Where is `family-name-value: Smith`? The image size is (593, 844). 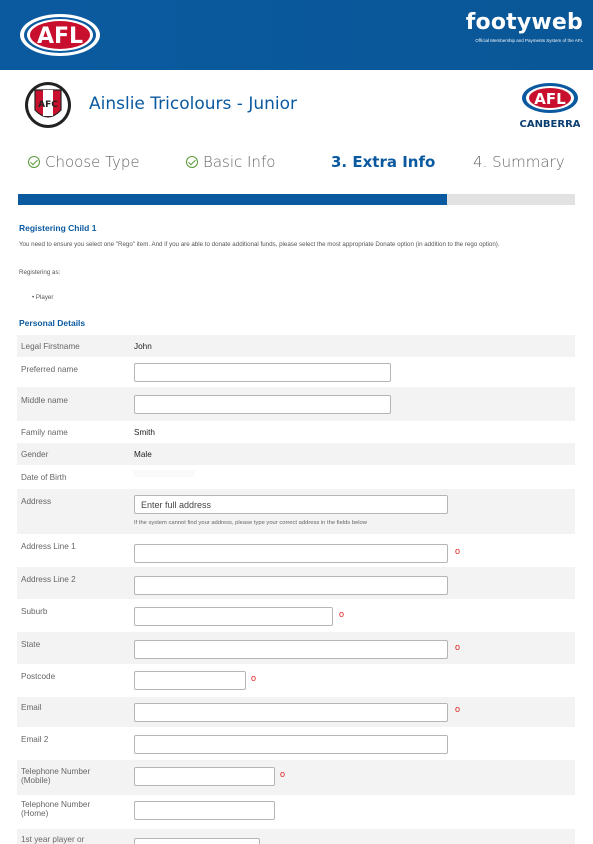 family-name-value: Smith is located at coordinates (144, 432).